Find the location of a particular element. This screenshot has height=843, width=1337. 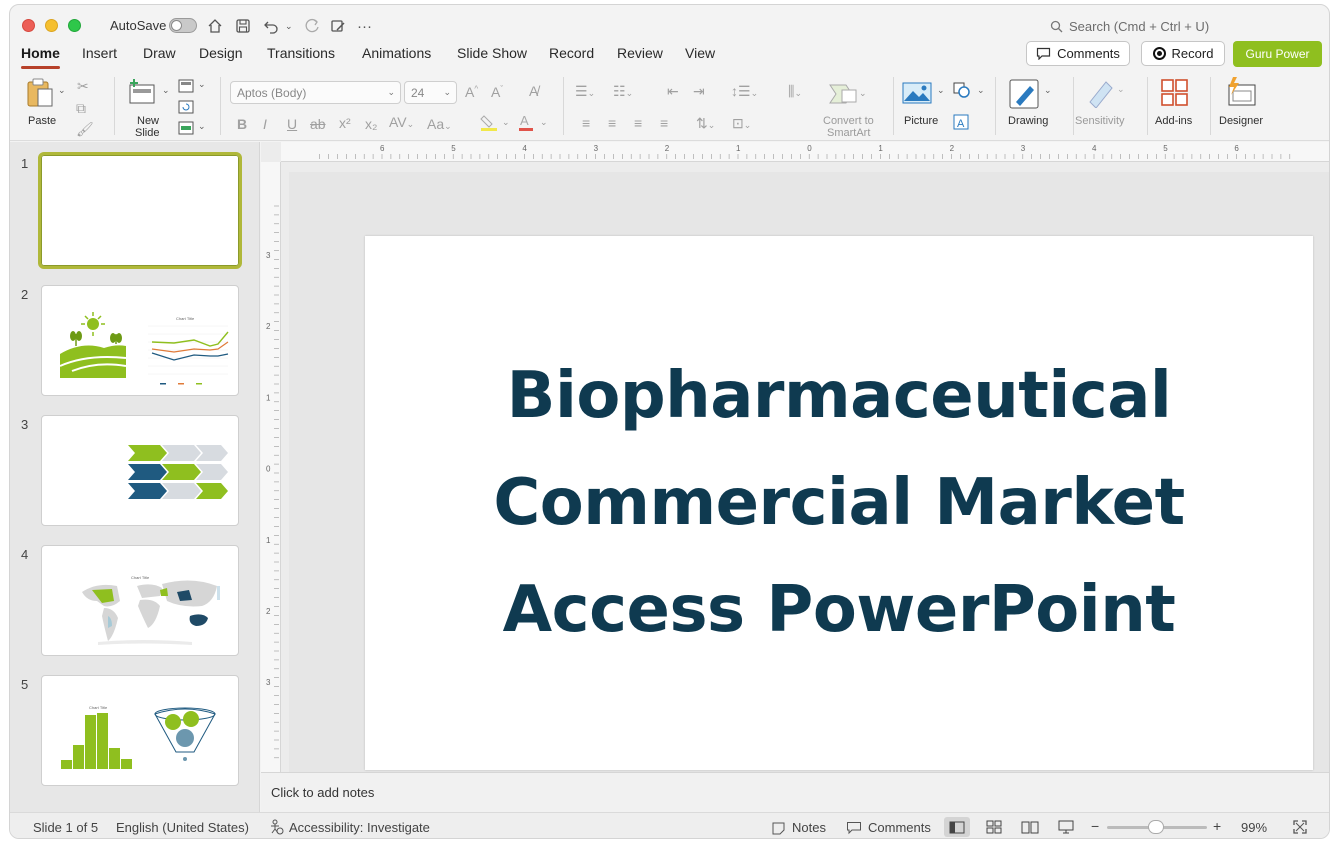

columns-icon: ⫼⌄ is located at coordinates (795, 91).